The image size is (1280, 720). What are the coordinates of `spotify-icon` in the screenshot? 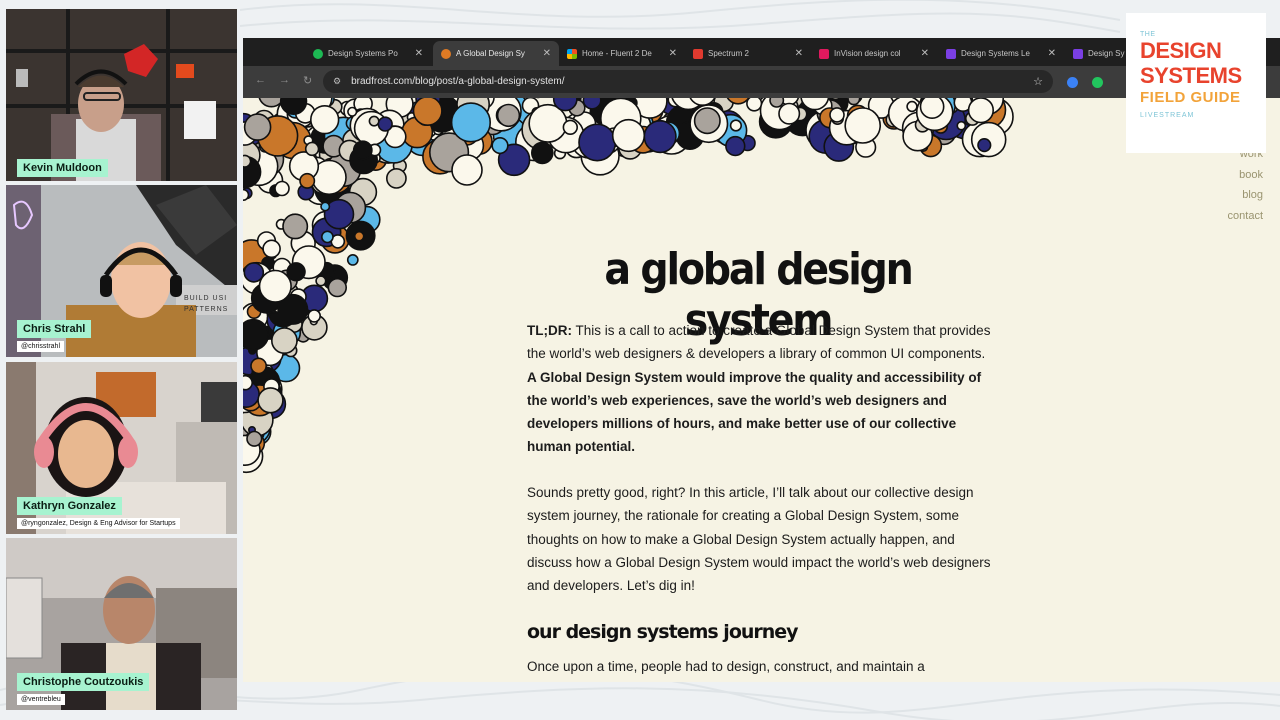 It's located at (318, 53).